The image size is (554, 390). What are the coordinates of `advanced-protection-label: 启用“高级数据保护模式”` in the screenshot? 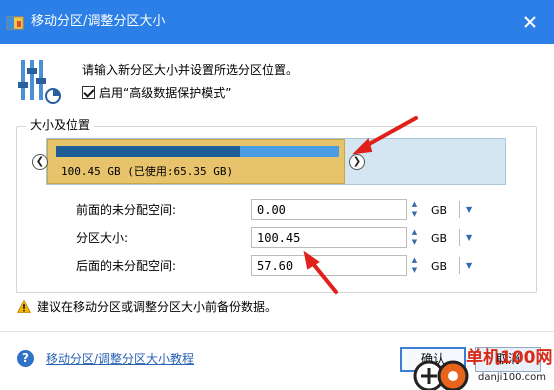 It's located at (165, 93).